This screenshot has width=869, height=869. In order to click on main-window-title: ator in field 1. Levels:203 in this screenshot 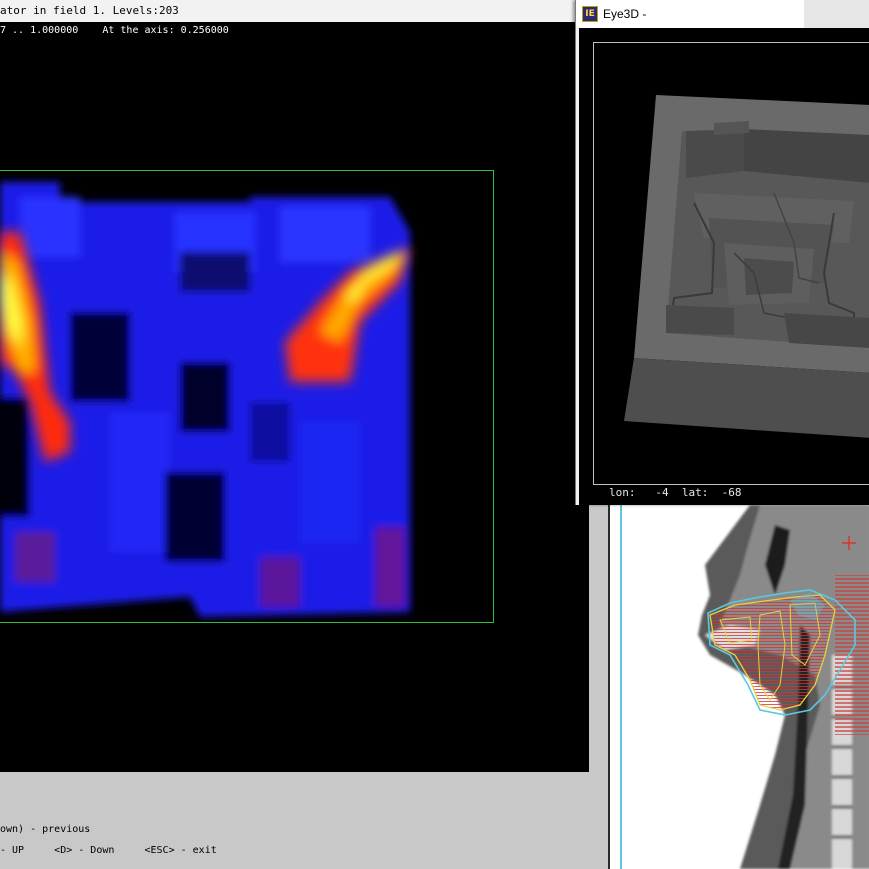, I will do `click(89, 10)`.